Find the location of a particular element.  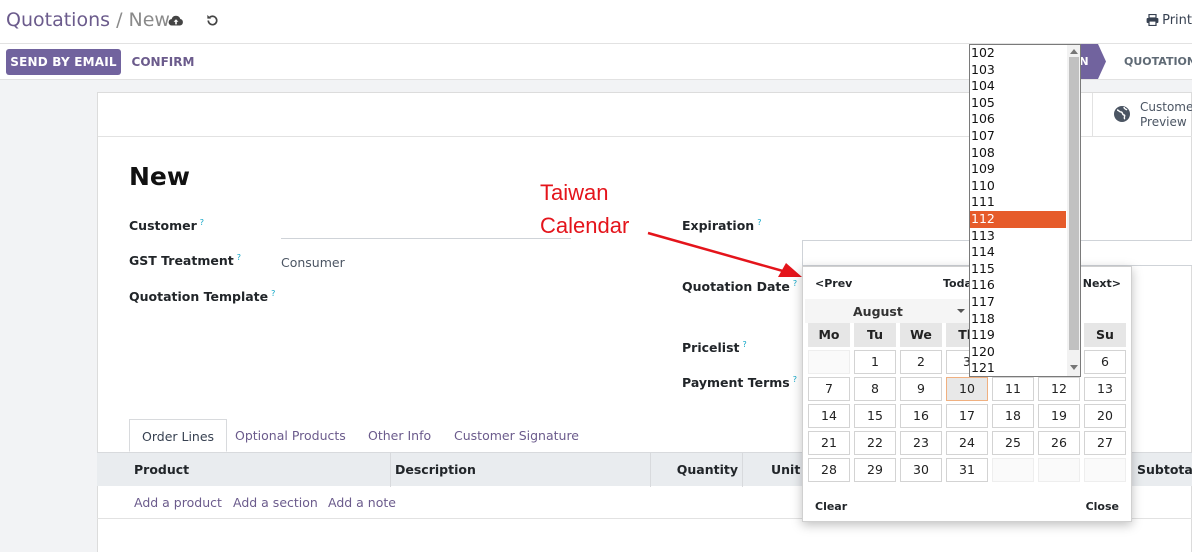

breadcrumb: Quotations / New is located at coordinates (88, 20).